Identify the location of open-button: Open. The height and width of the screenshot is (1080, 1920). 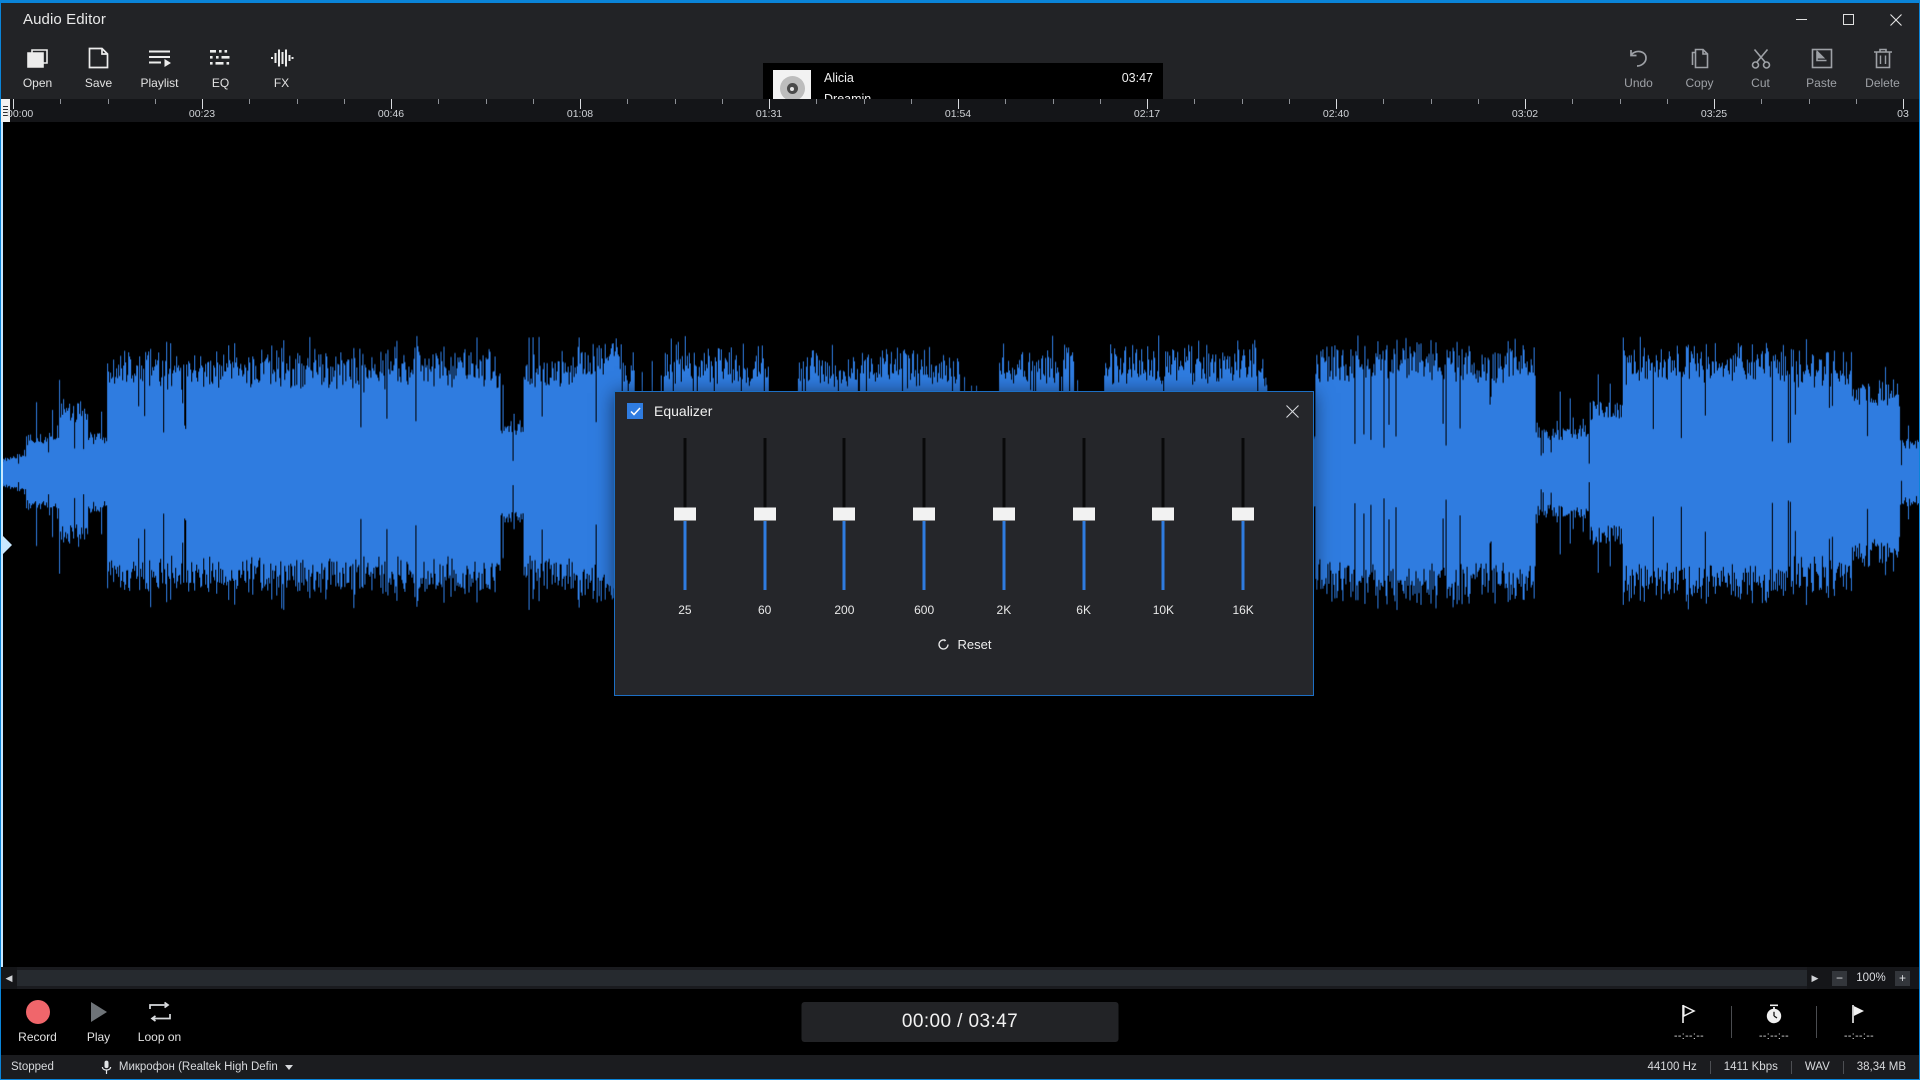
(37, 67).